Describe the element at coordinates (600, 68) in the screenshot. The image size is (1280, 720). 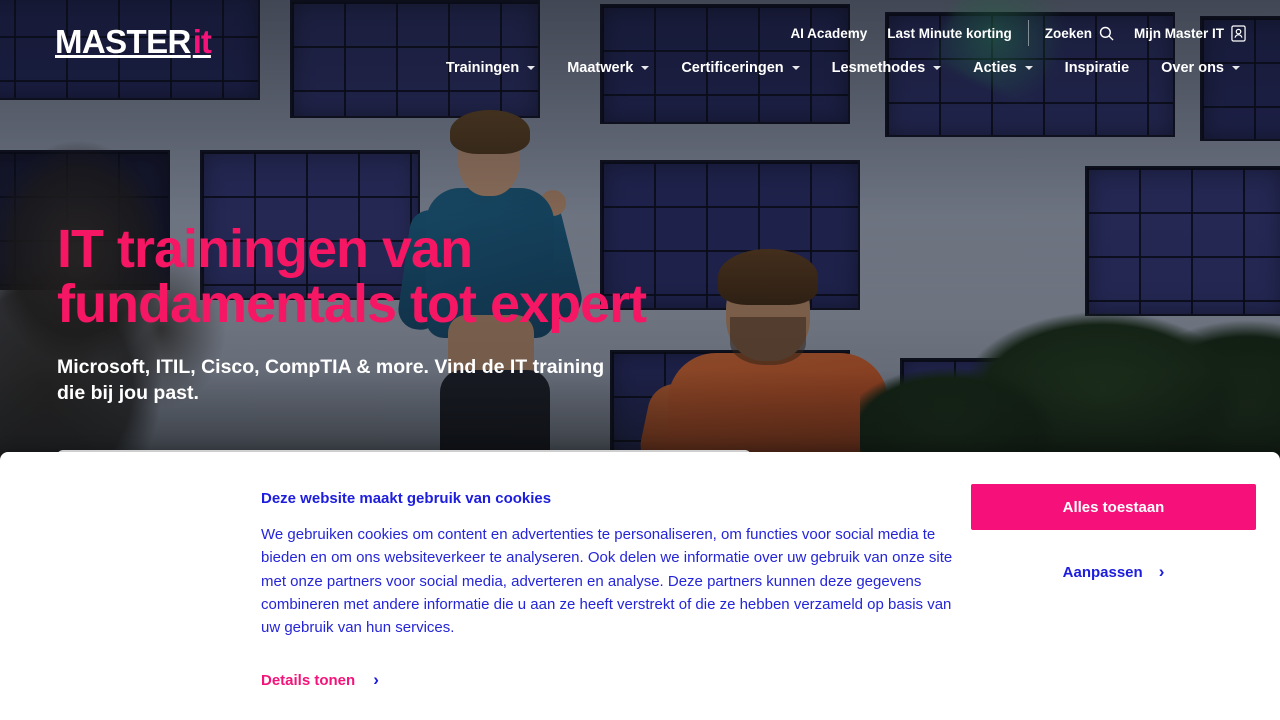
I see `nav-item-label: Maatwerk` at that location.